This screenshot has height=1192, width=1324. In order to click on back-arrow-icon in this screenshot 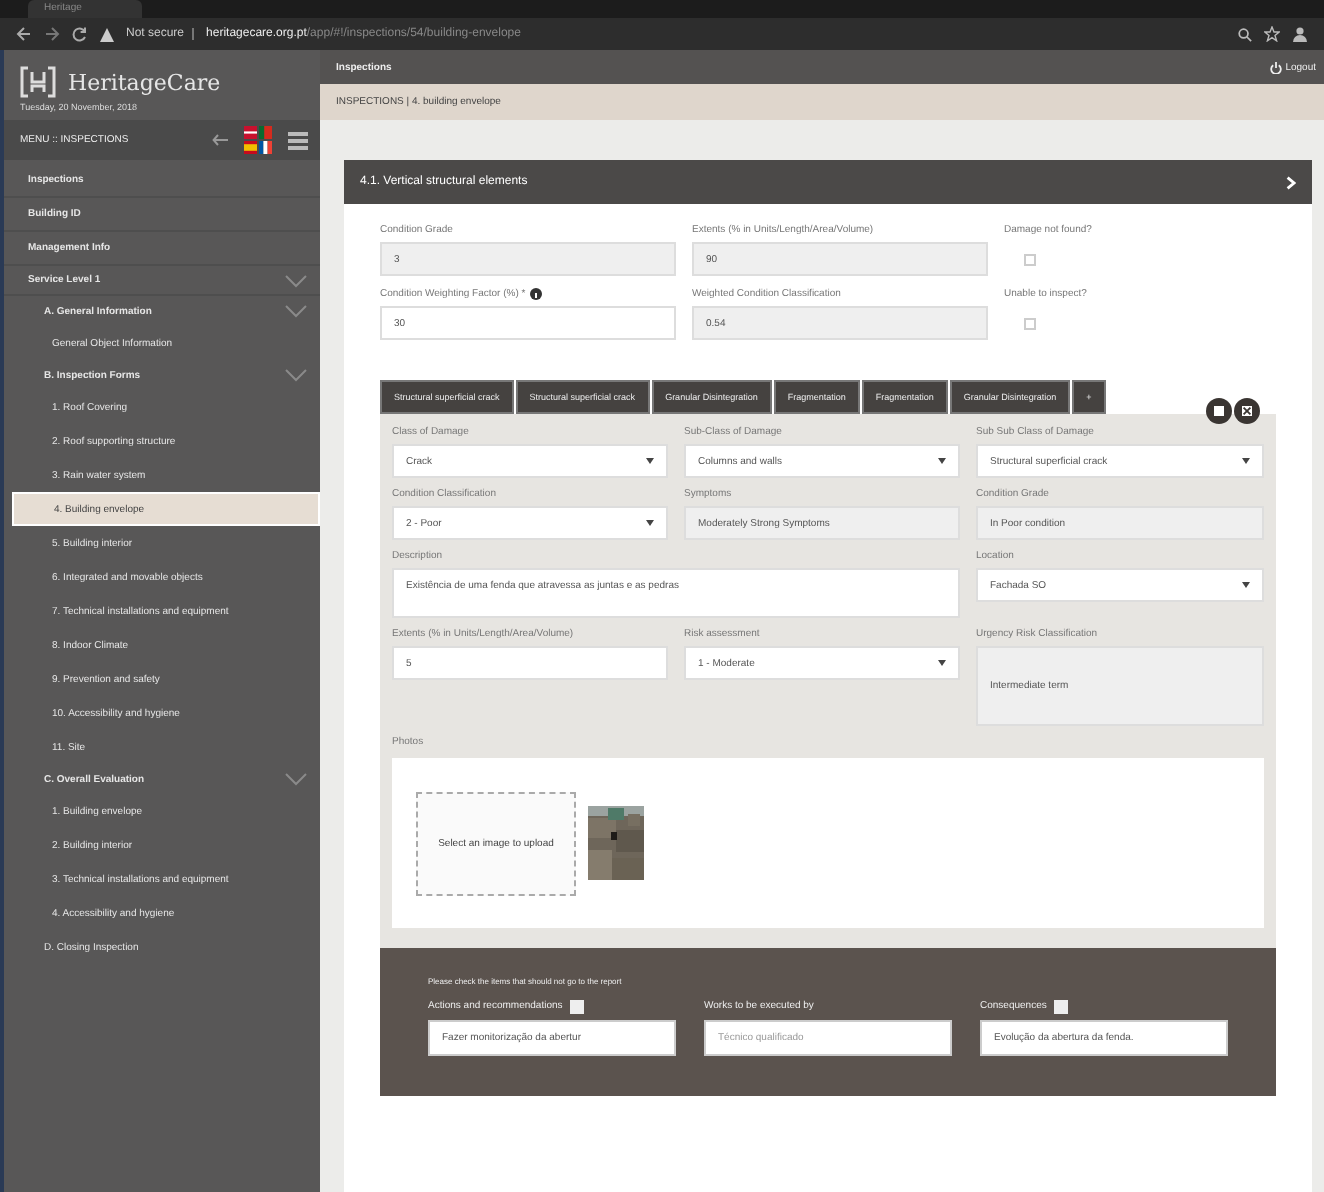, I will do `click(220, 140)`.